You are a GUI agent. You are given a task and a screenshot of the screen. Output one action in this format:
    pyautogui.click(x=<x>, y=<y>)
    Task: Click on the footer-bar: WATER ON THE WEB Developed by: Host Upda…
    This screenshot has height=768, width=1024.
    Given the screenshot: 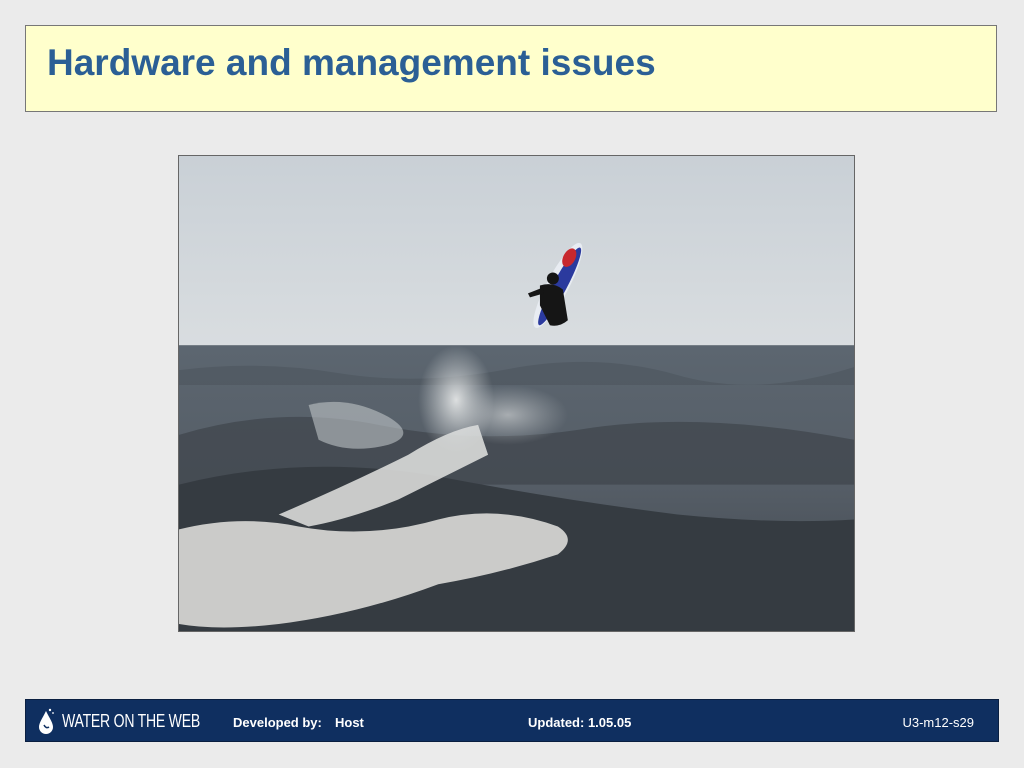 What is the action you would take?
    pyautogui.click(x=512, y=720)
    